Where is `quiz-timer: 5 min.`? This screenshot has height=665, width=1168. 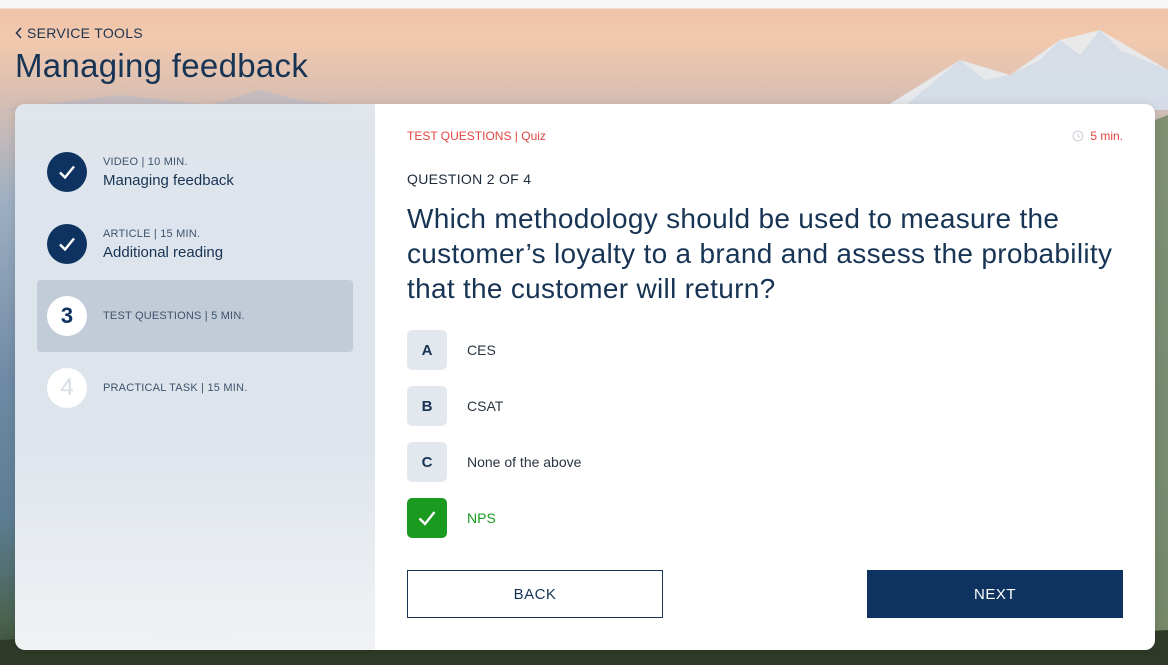 quiz-timer: 5 min. is located at coordinates (1097, 136).